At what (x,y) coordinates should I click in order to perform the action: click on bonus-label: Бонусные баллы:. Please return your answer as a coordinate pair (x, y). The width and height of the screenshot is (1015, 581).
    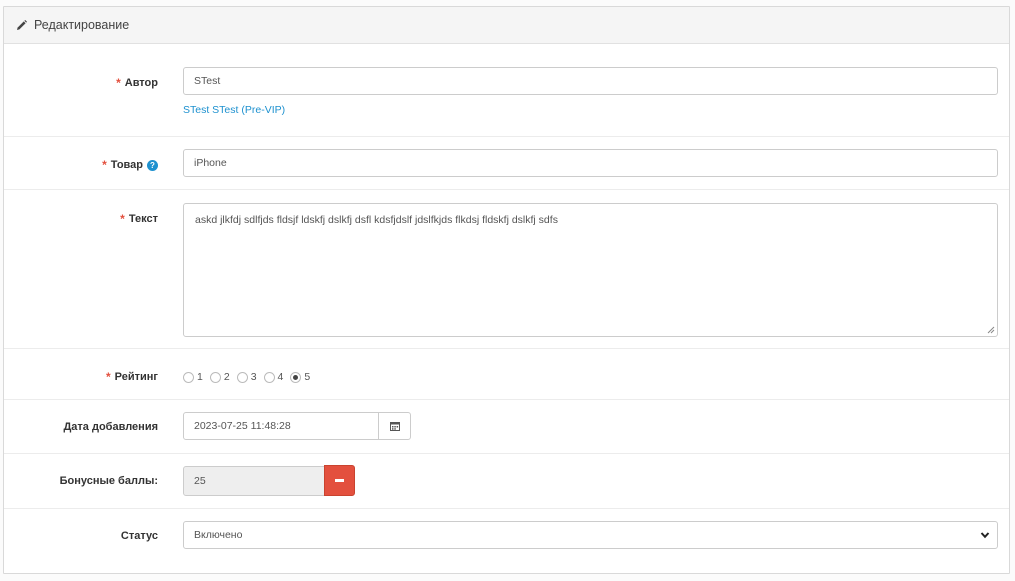
    Looking at the image, I should click on (108, 481).